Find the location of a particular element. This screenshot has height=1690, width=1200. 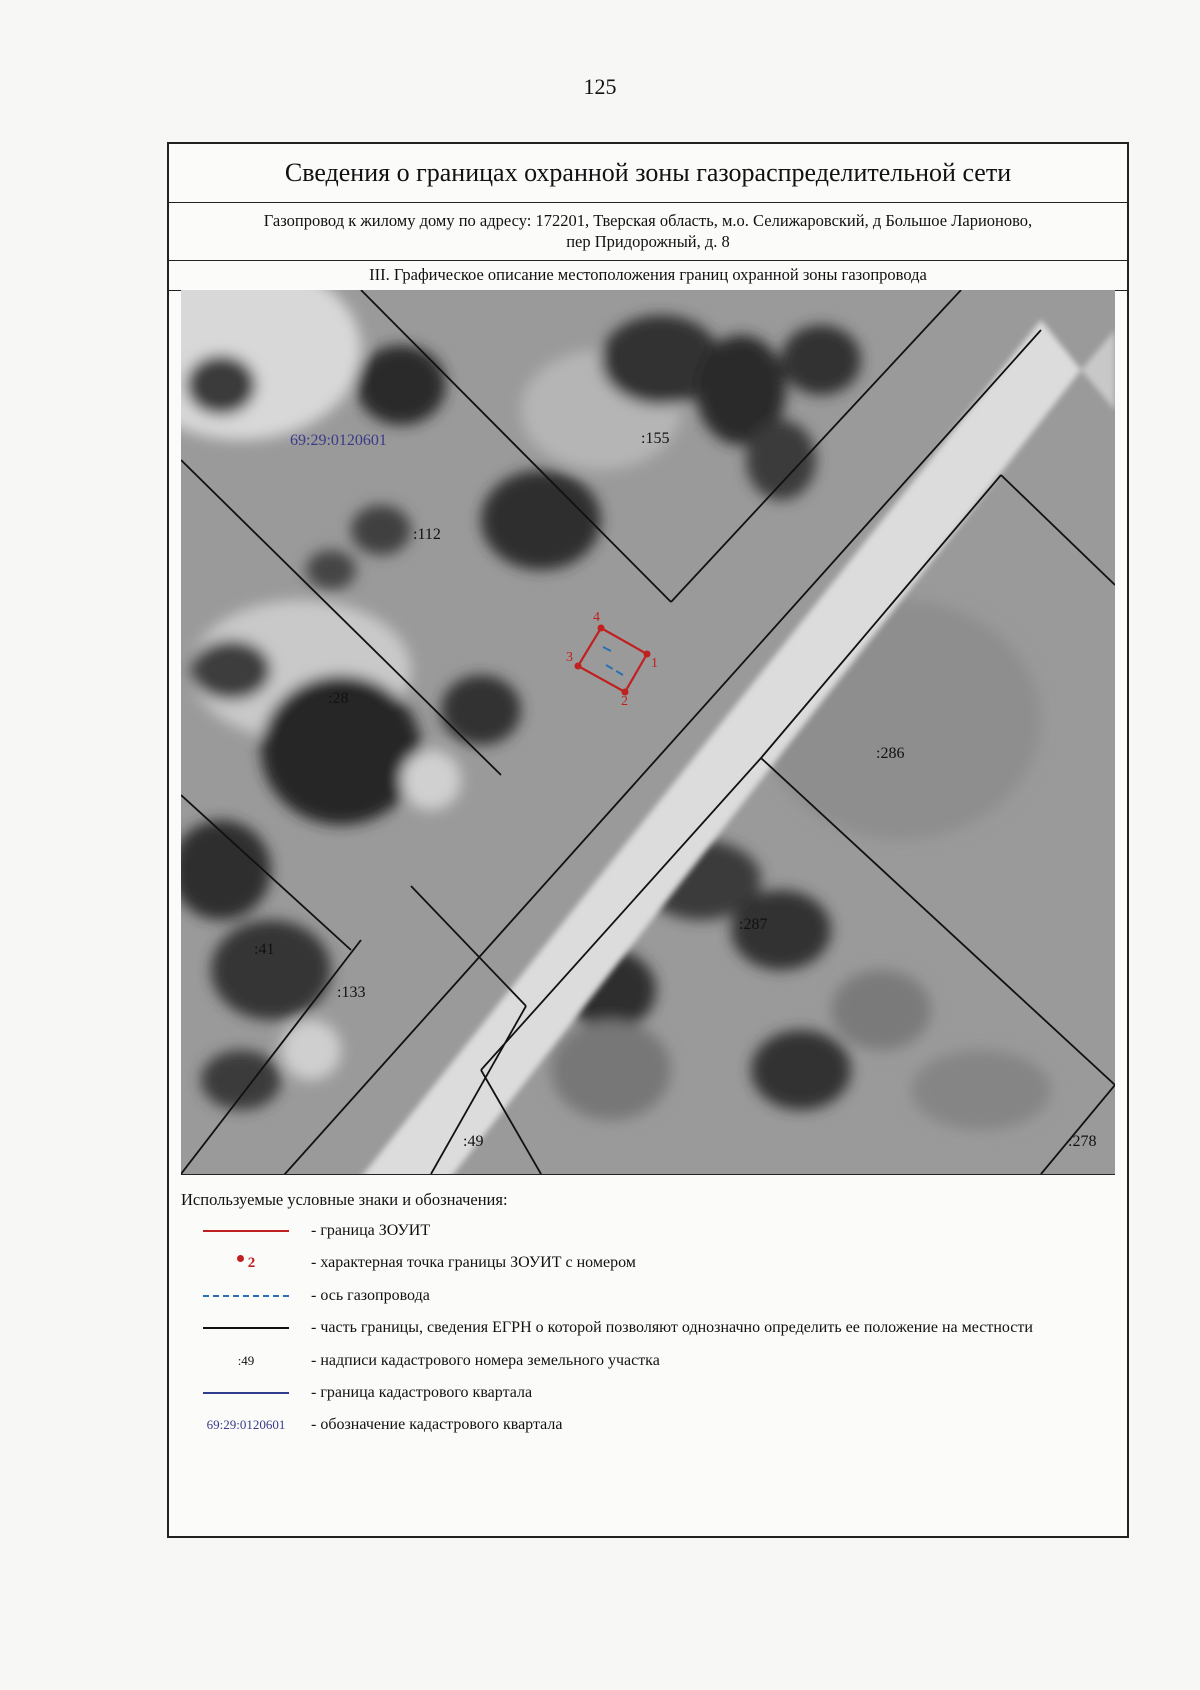

parcel-label-41: :41 is located at coordinates (264, 949).